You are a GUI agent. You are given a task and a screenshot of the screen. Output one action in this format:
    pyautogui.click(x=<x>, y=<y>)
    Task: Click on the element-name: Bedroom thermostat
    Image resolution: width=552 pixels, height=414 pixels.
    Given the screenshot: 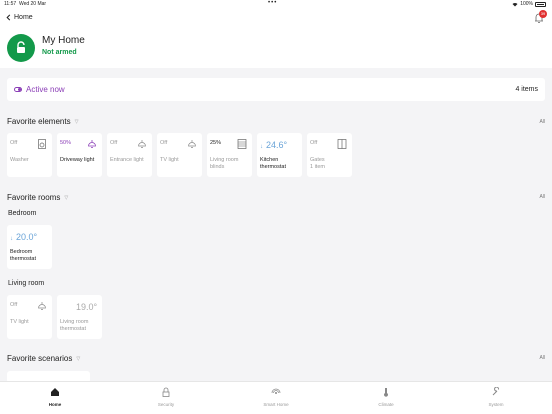 What is the action you would take?
    pyautogui.click(x=23, y=255)
    